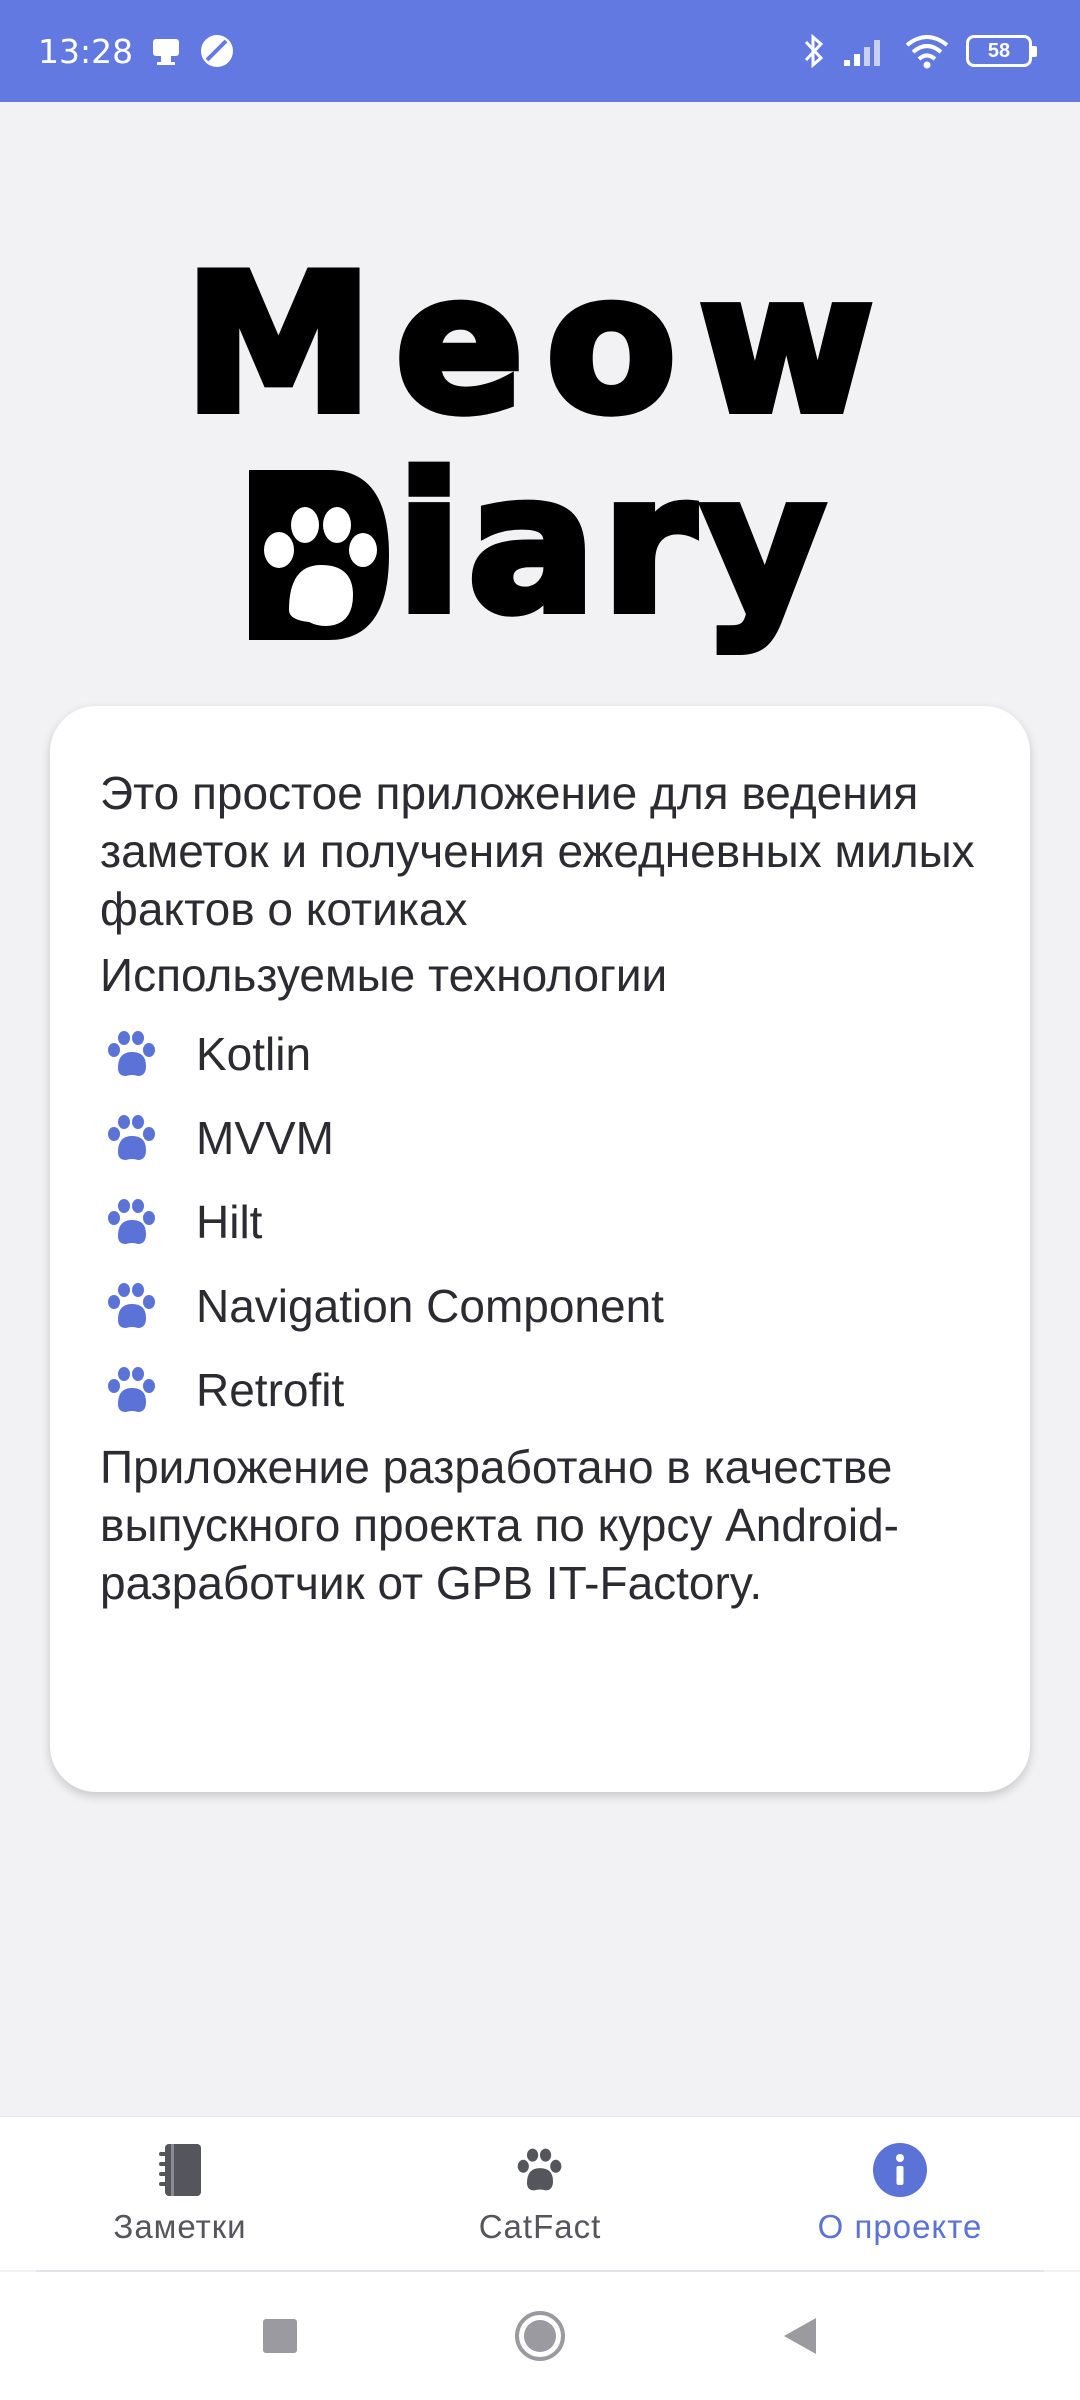 The image size is (1080, 2400). I want to click on list-item: Retrofit, so click(540, 1390).